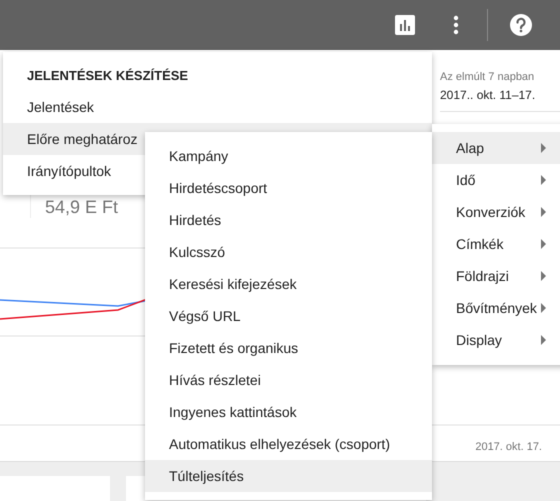 This screenshot has width=560, height=501. What do you see at coordinates (81, 207) in the screenshot?
I see `summary-value: 54,9 E Ft` at bounding box center [81, 207].